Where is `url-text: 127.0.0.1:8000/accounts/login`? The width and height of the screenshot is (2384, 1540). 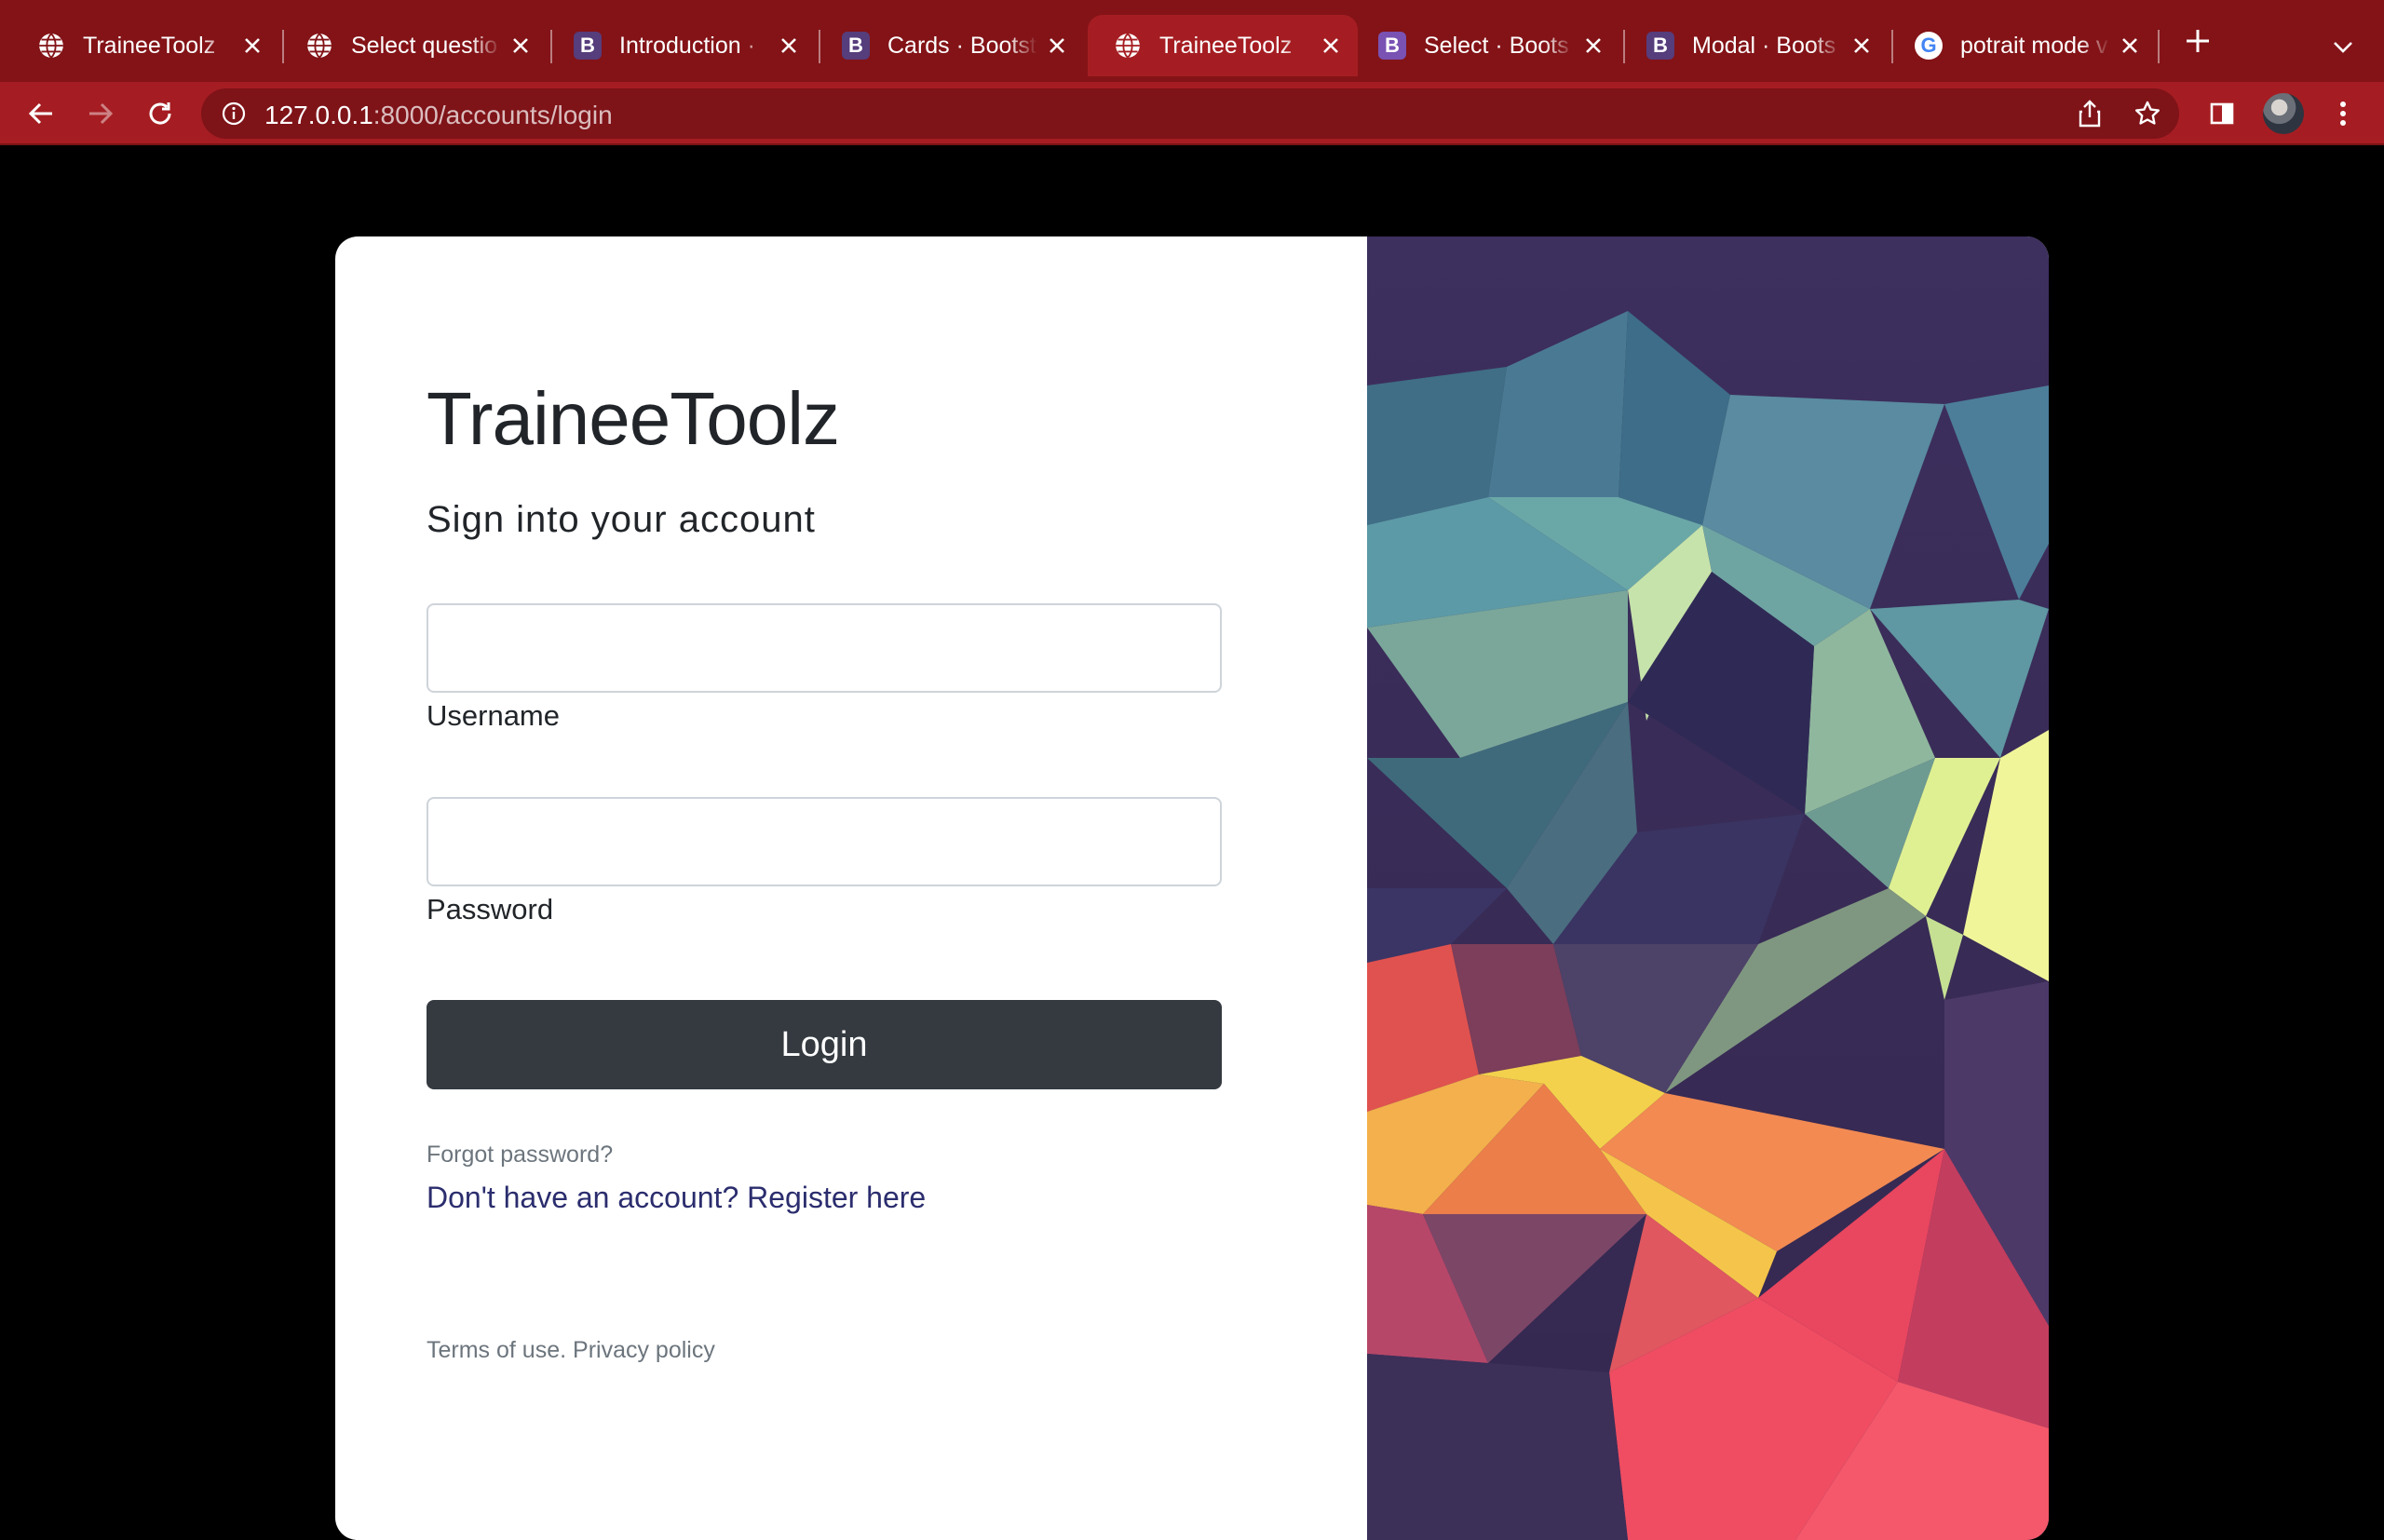
url-text: 127.0.0.1:8000/accounts/login is located at coordinates (438, 116).